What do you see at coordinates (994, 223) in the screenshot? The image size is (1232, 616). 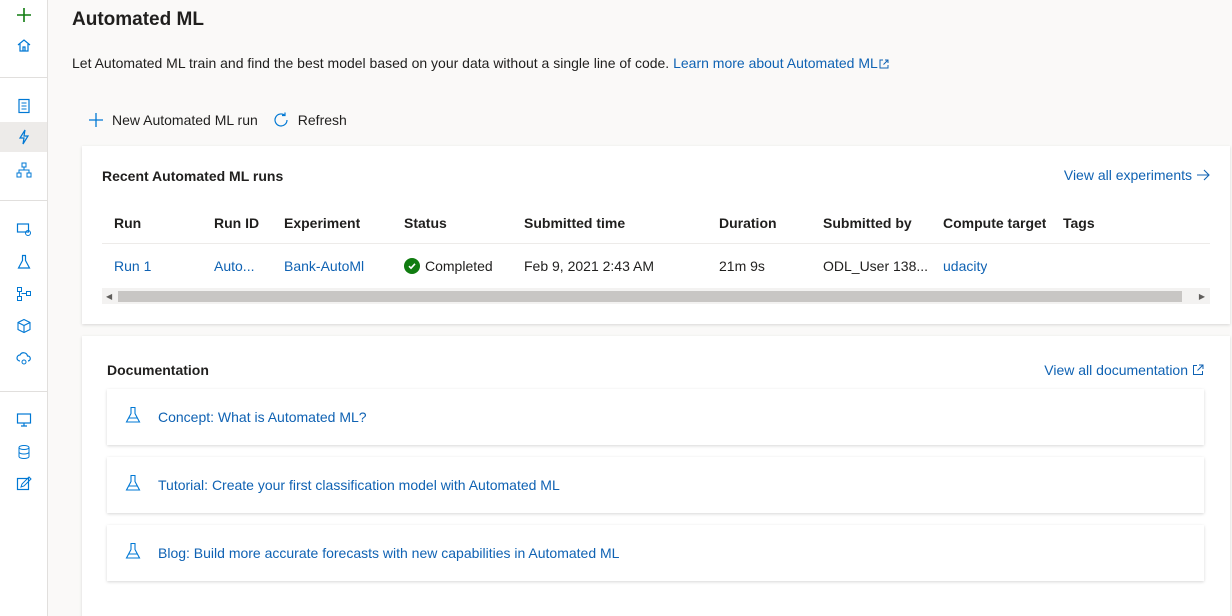 I see `col-compute-target: Compute target` at bounding box center [994, 223].